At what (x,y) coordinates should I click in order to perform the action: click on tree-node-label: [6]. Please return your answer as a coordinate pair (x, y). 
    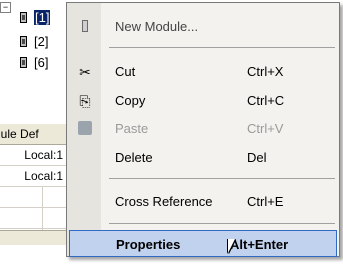
    Looking at the image, I should click on (41, 62).